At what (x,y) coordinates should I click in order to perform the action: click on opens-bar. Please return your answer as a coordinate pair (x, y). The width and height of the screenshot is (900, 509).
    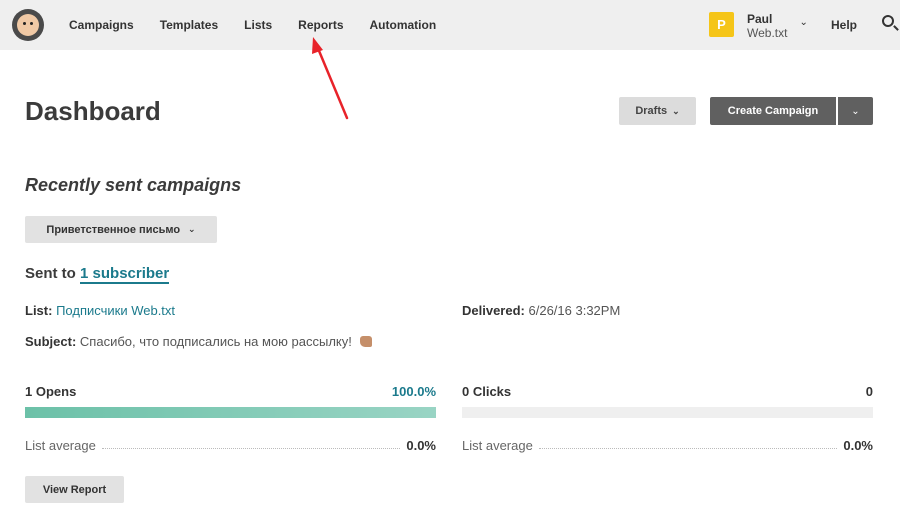
    Looking at the image, I should click on (230, 412).